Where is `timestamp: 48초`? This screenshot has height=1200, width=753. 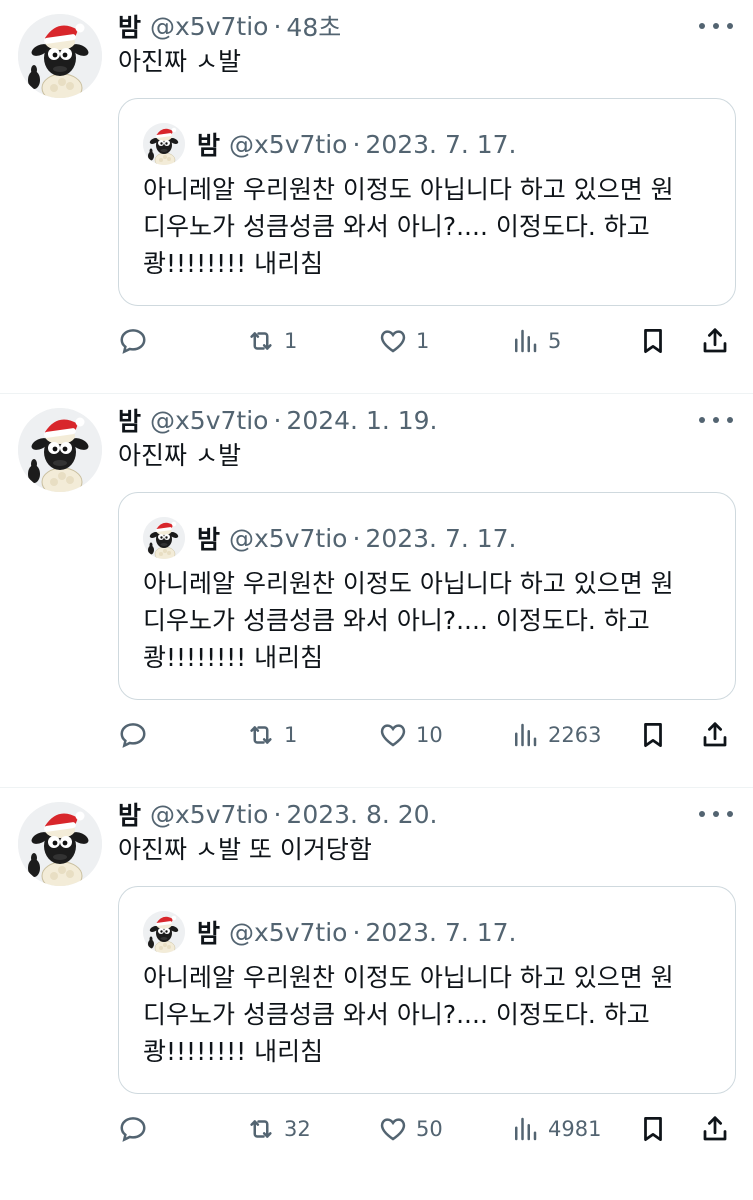 timestamp: 48초 is located at coordinates (313, 26).